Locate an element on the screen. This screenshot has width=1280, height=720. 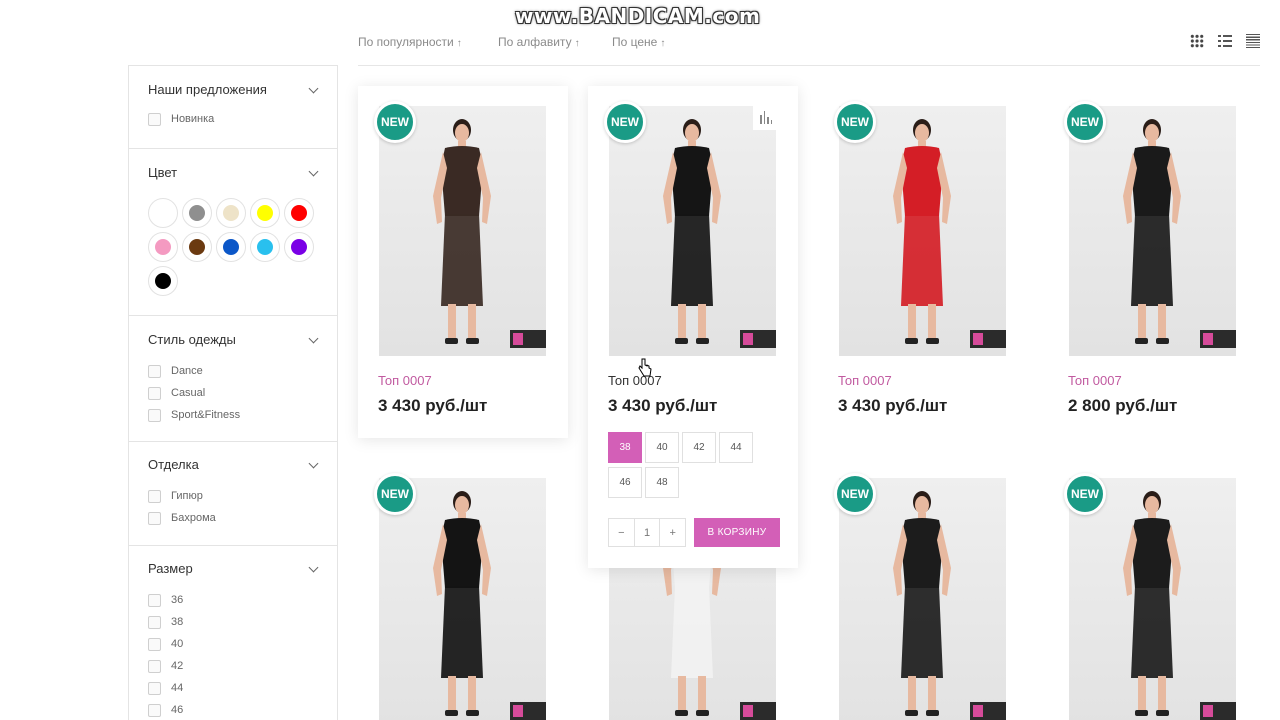
filter-title: Цвет is located at coordinates (233, 164).